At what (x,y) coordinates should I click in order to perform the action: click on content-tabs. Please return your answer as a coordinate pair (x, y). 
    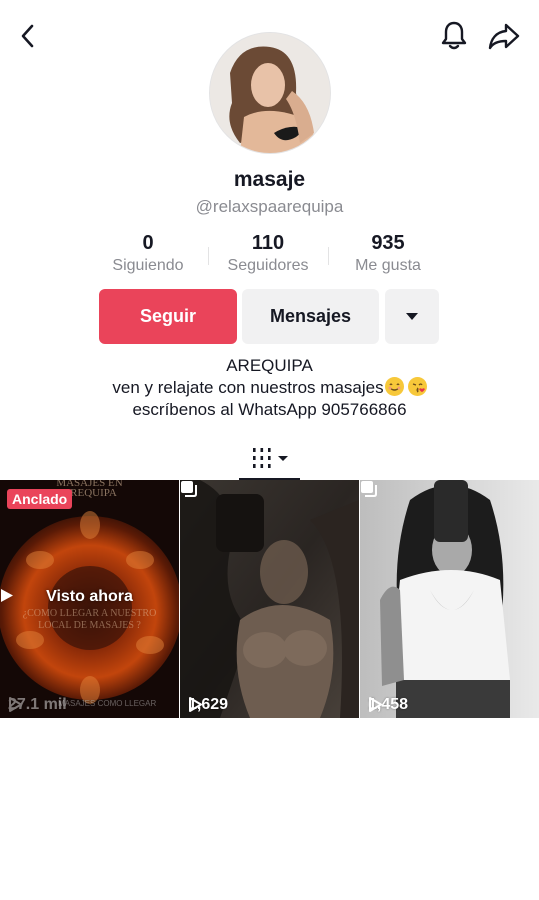
    Looking at the image, I should click on (269, 458).